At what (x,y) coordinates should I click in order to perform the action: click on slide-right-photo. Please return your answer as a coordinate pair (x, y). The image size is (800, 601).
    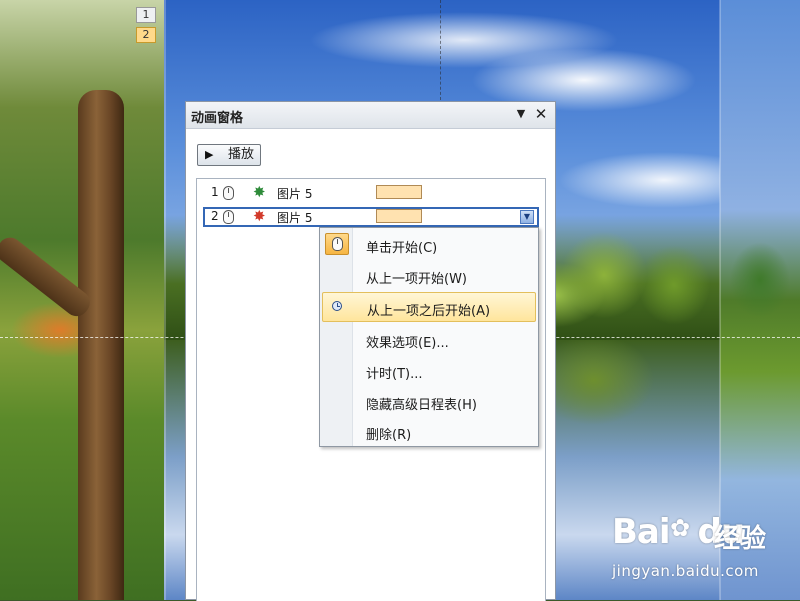
    Looking at the image, I should click on (760, 300).